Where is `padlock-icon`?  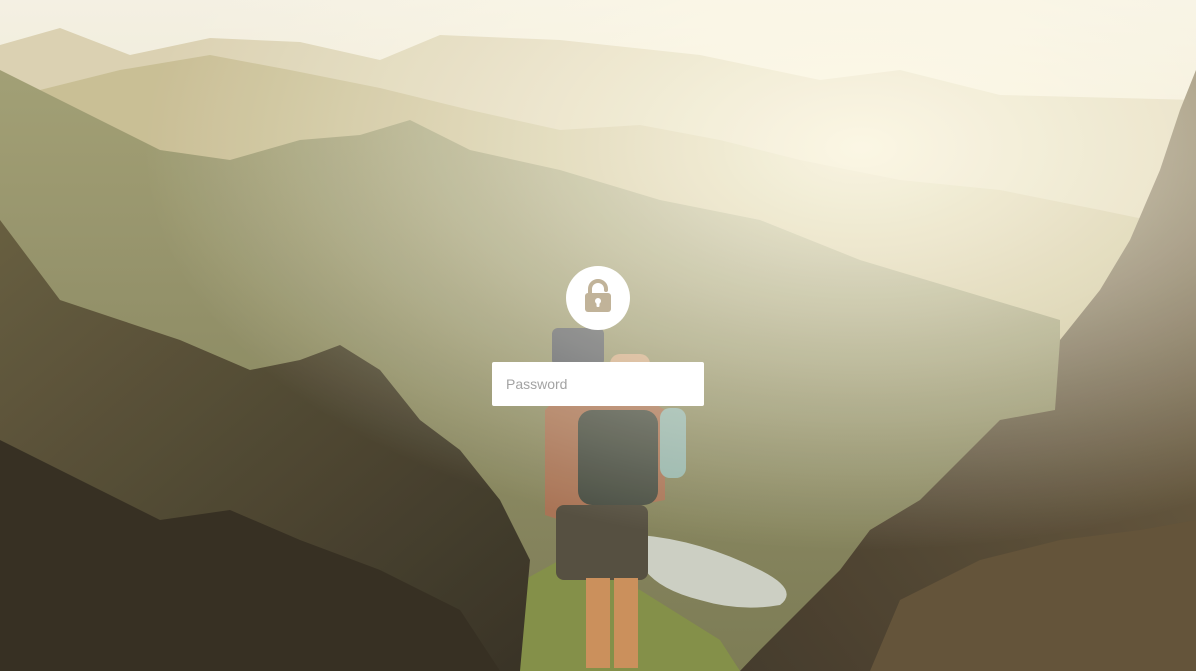 padlock-icon is located at coordinates (598, 298).